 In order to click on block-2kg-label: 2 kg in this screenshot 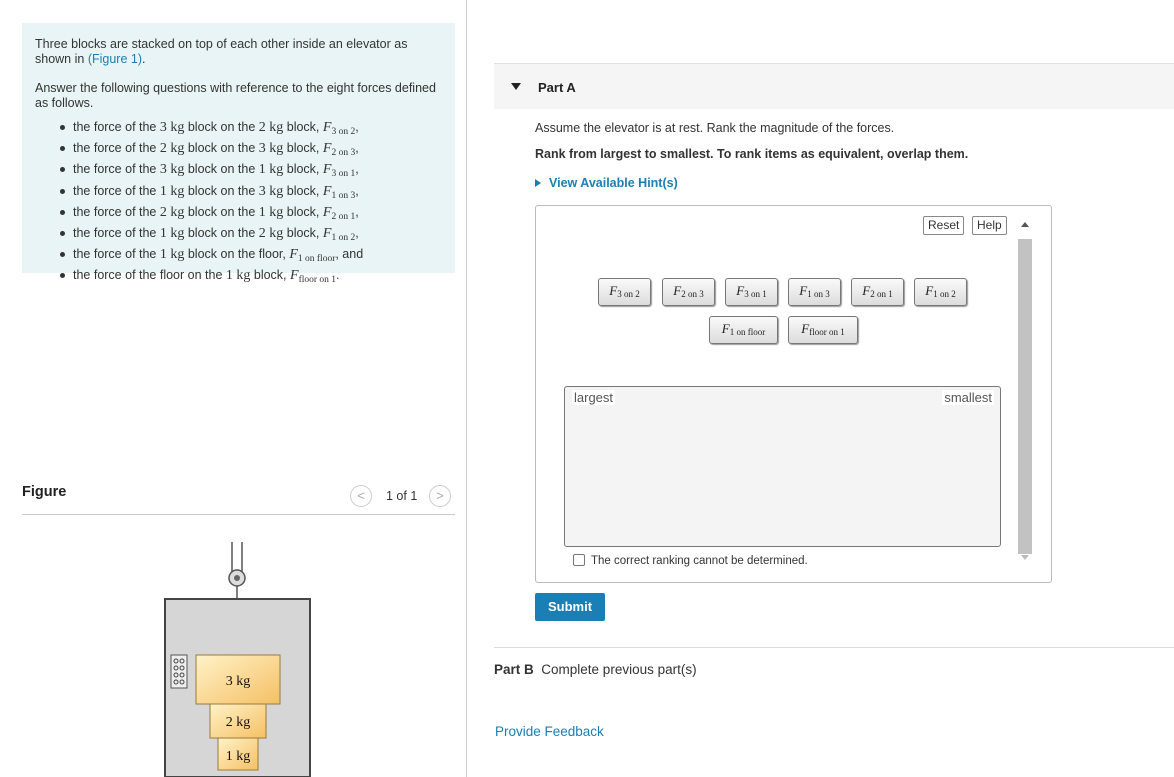, I will do `click(238, 722)`.